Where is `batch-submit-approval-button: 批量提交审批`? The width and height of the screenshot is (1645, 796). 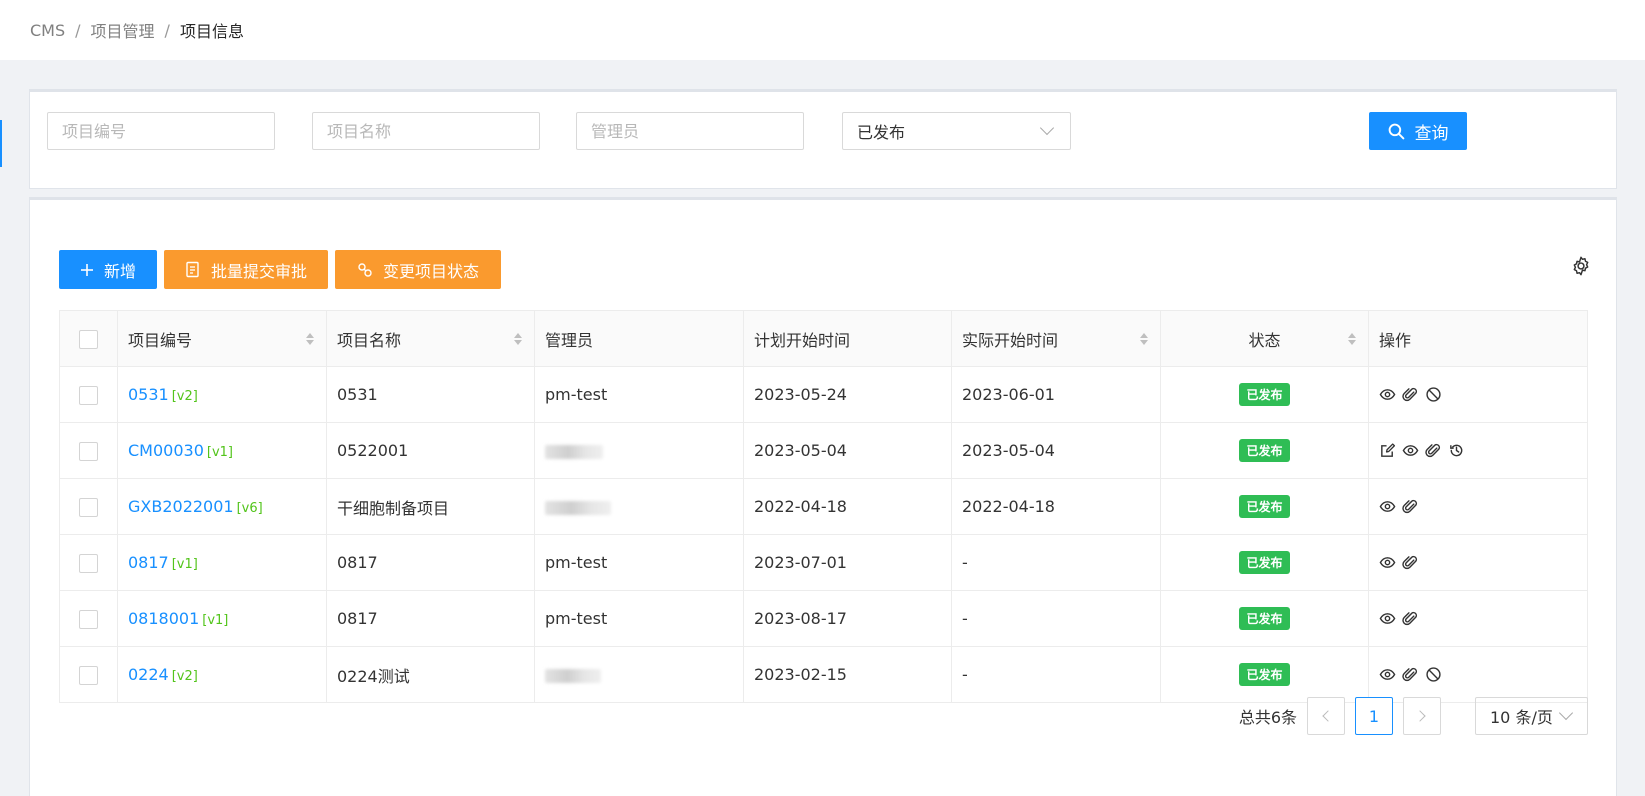 batch-submit-approval-button: 批量提交审批 is located at coordinates (246, 269).